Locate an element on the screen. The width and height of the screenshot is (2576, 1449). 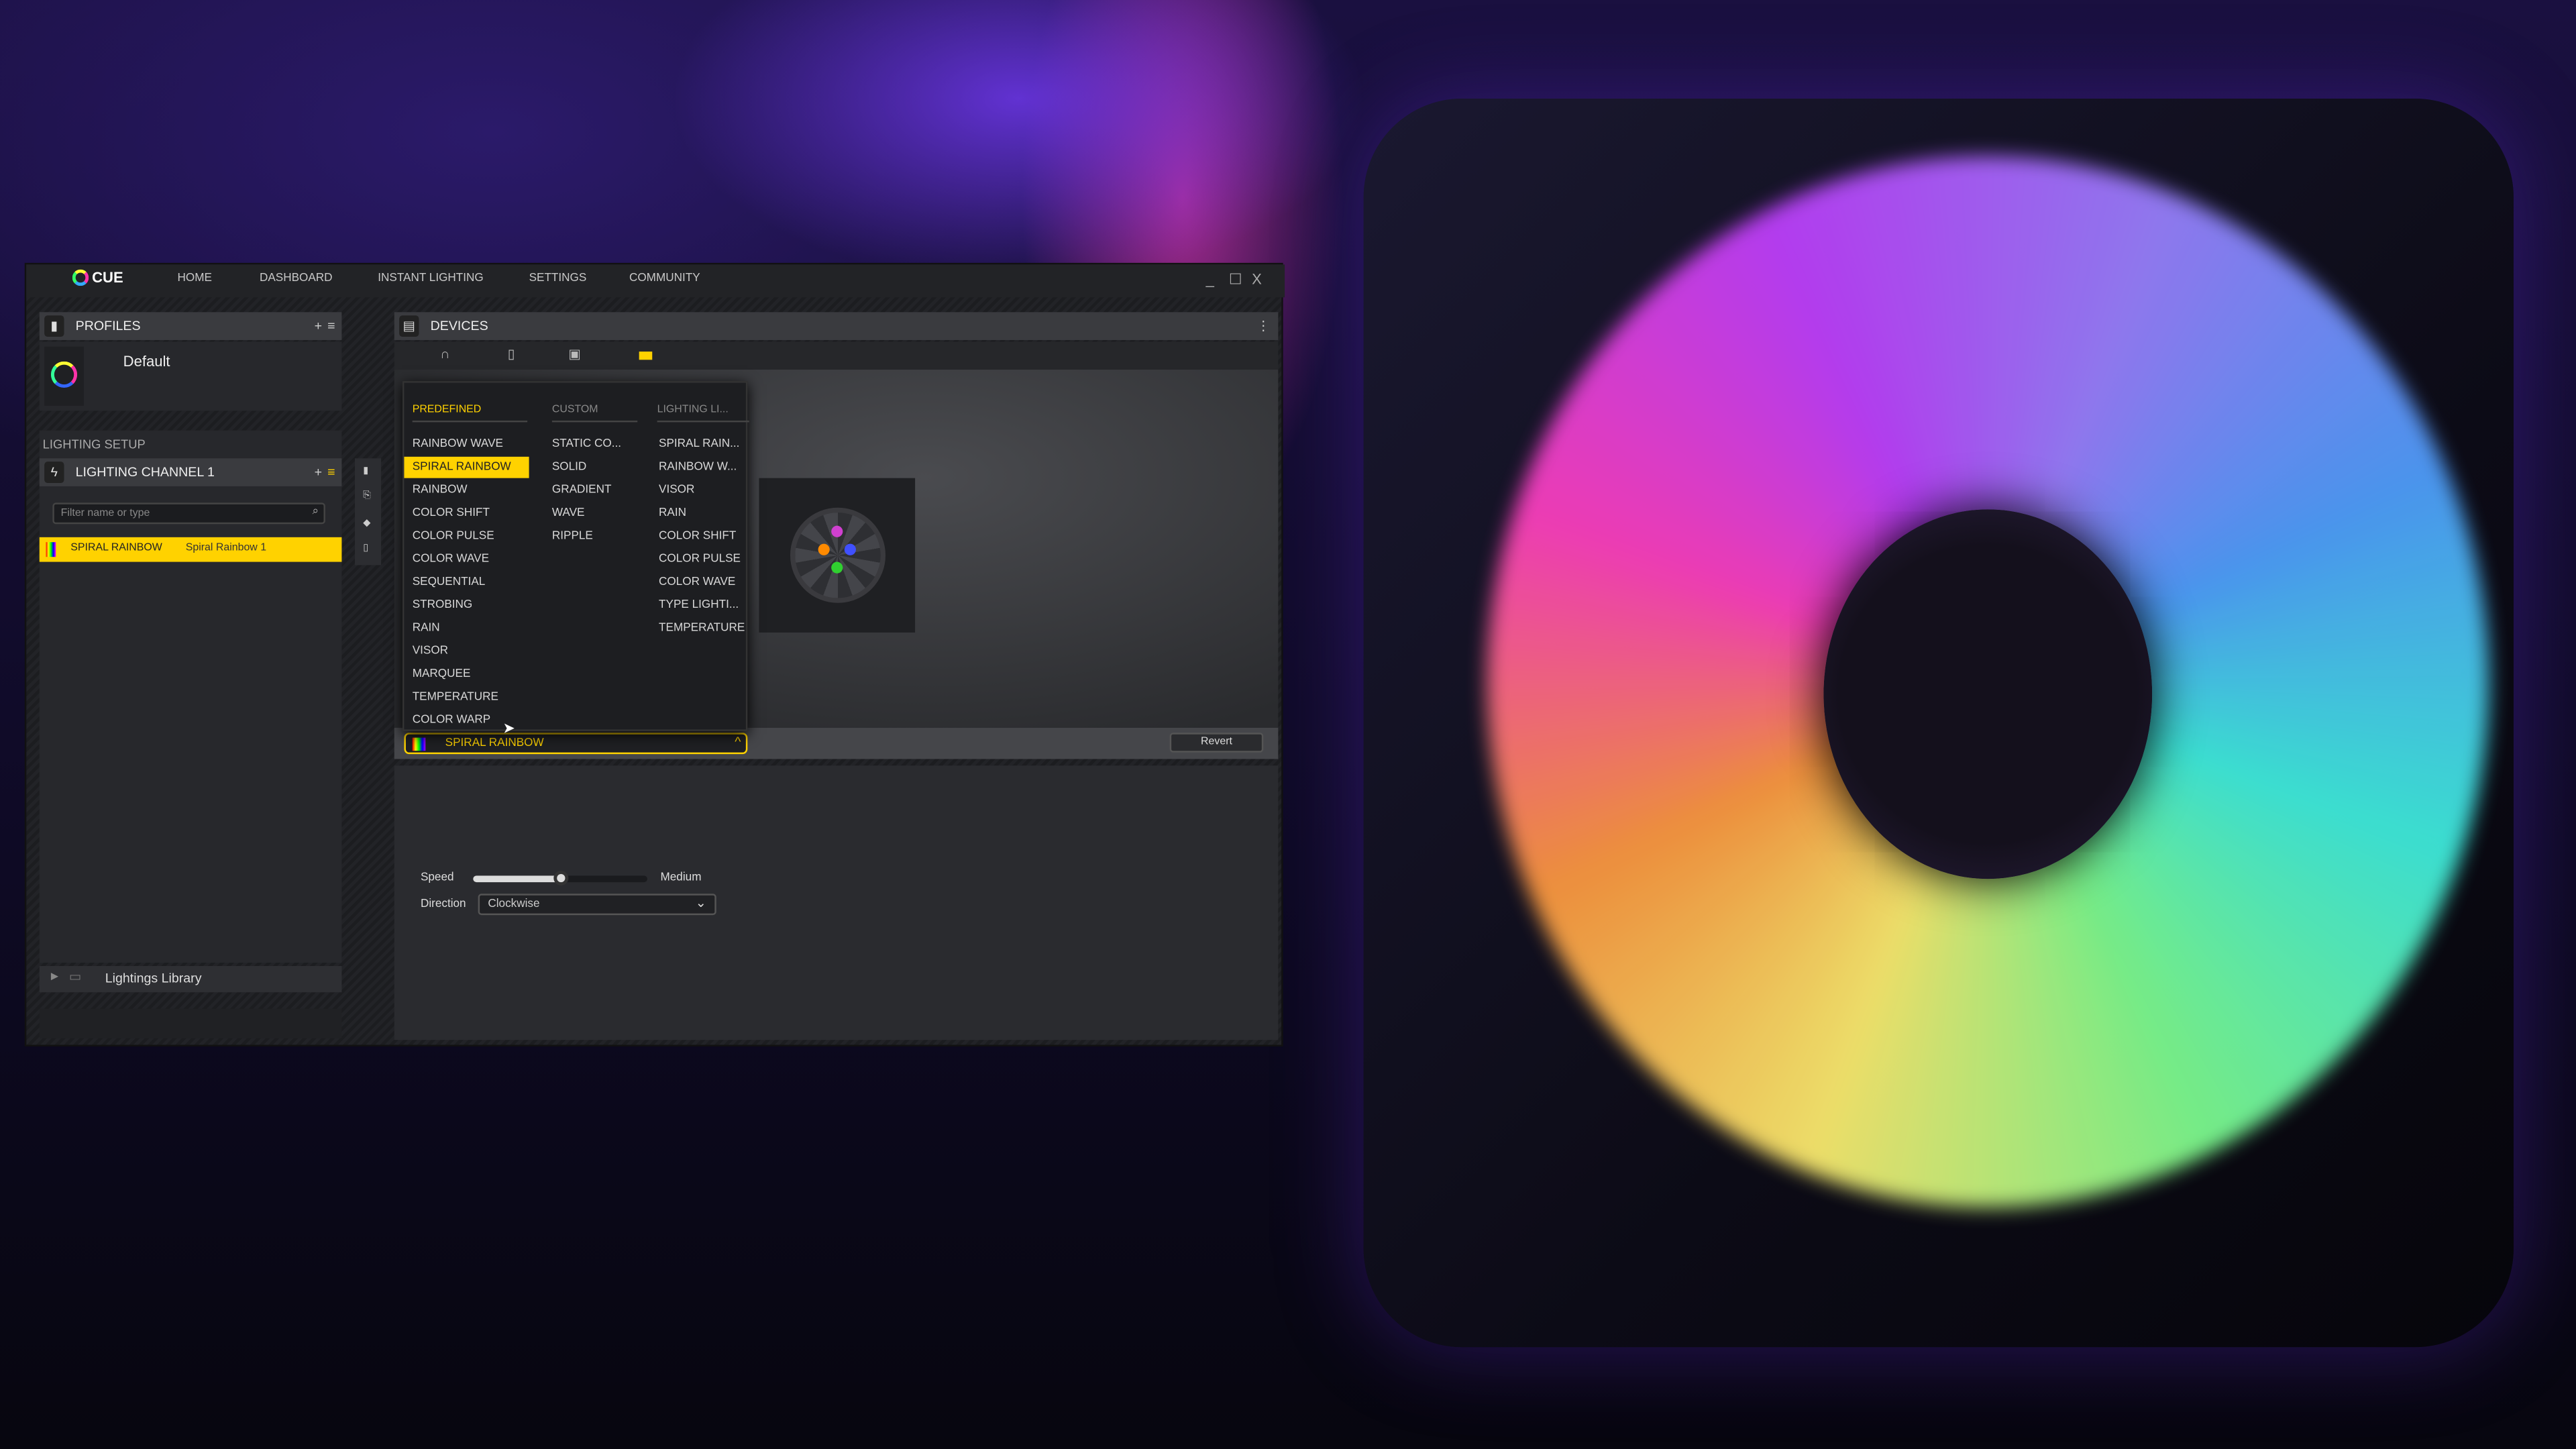
profiles-header: ▮ PROFILES + ≡ is located at coordinates (190, 326).